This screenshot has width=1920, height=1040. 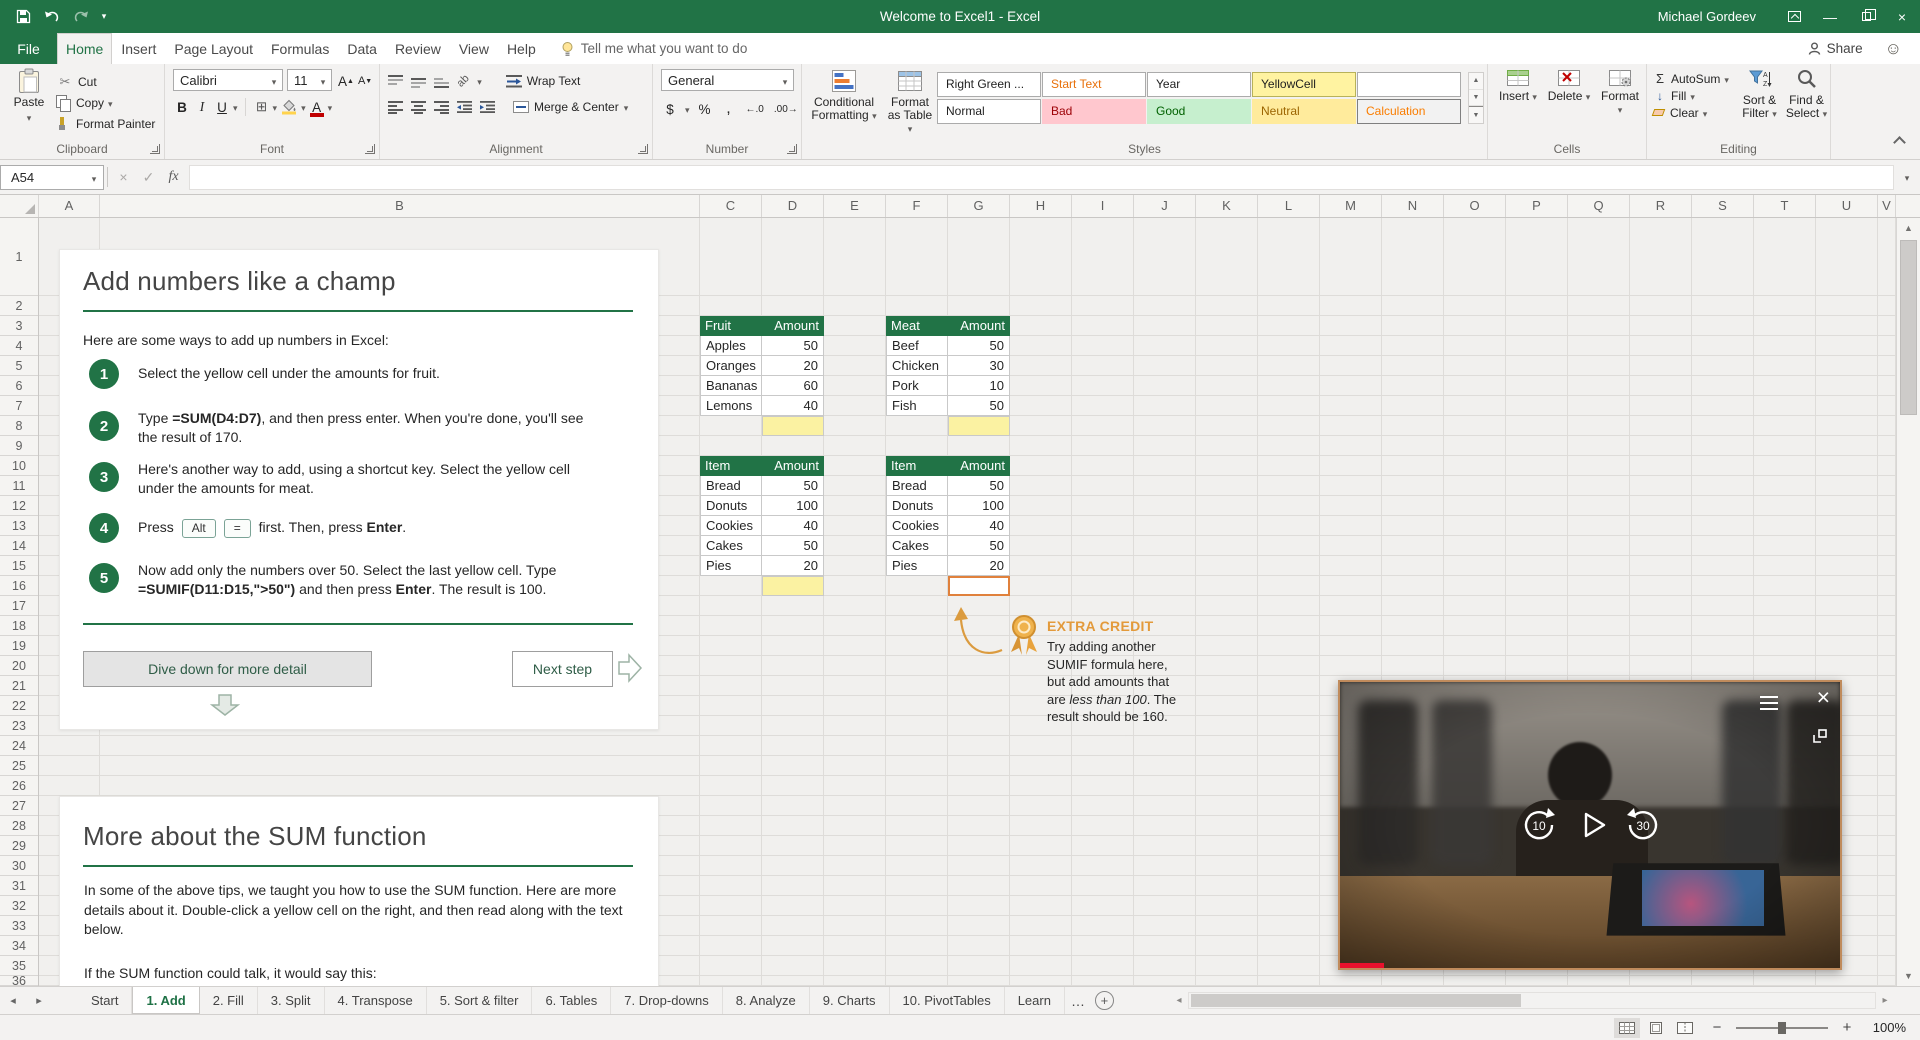 What do you see at coordinates (300, 48) in the screenshot?
I see `ribbon-tab-formulas: Formulas` at bounding box center [300, 48].